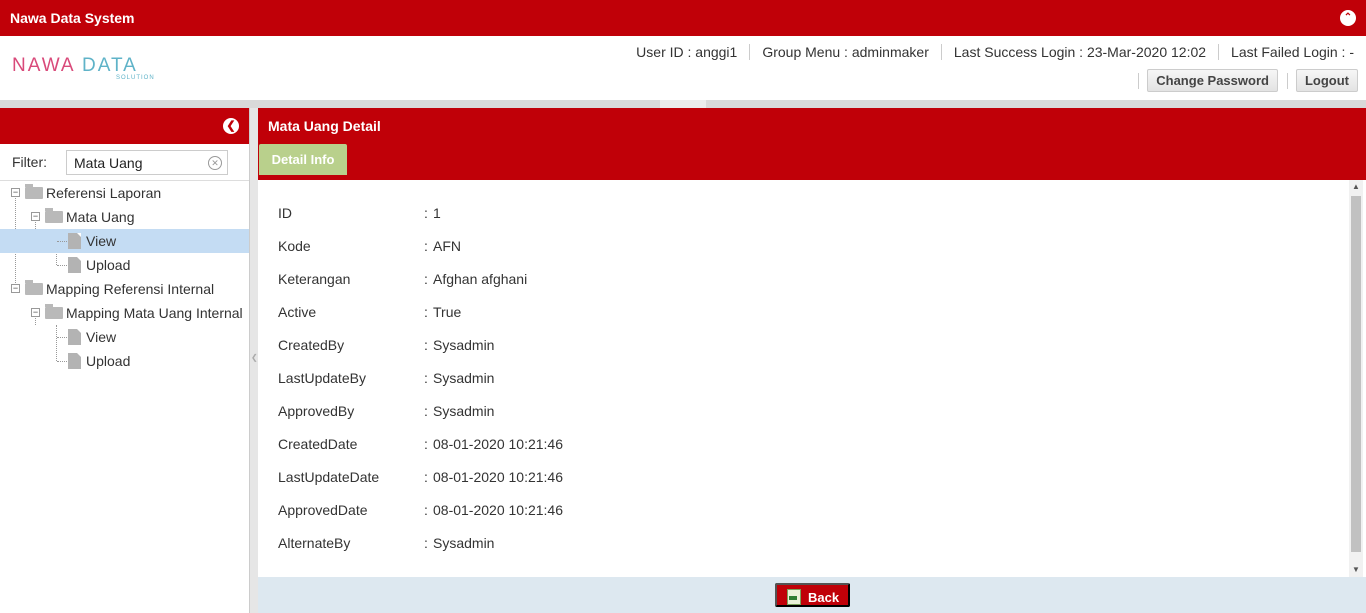 The height and width of the screenshot is (613, 1366). I want to click on logo-text: NAWA, so click(44, 65).